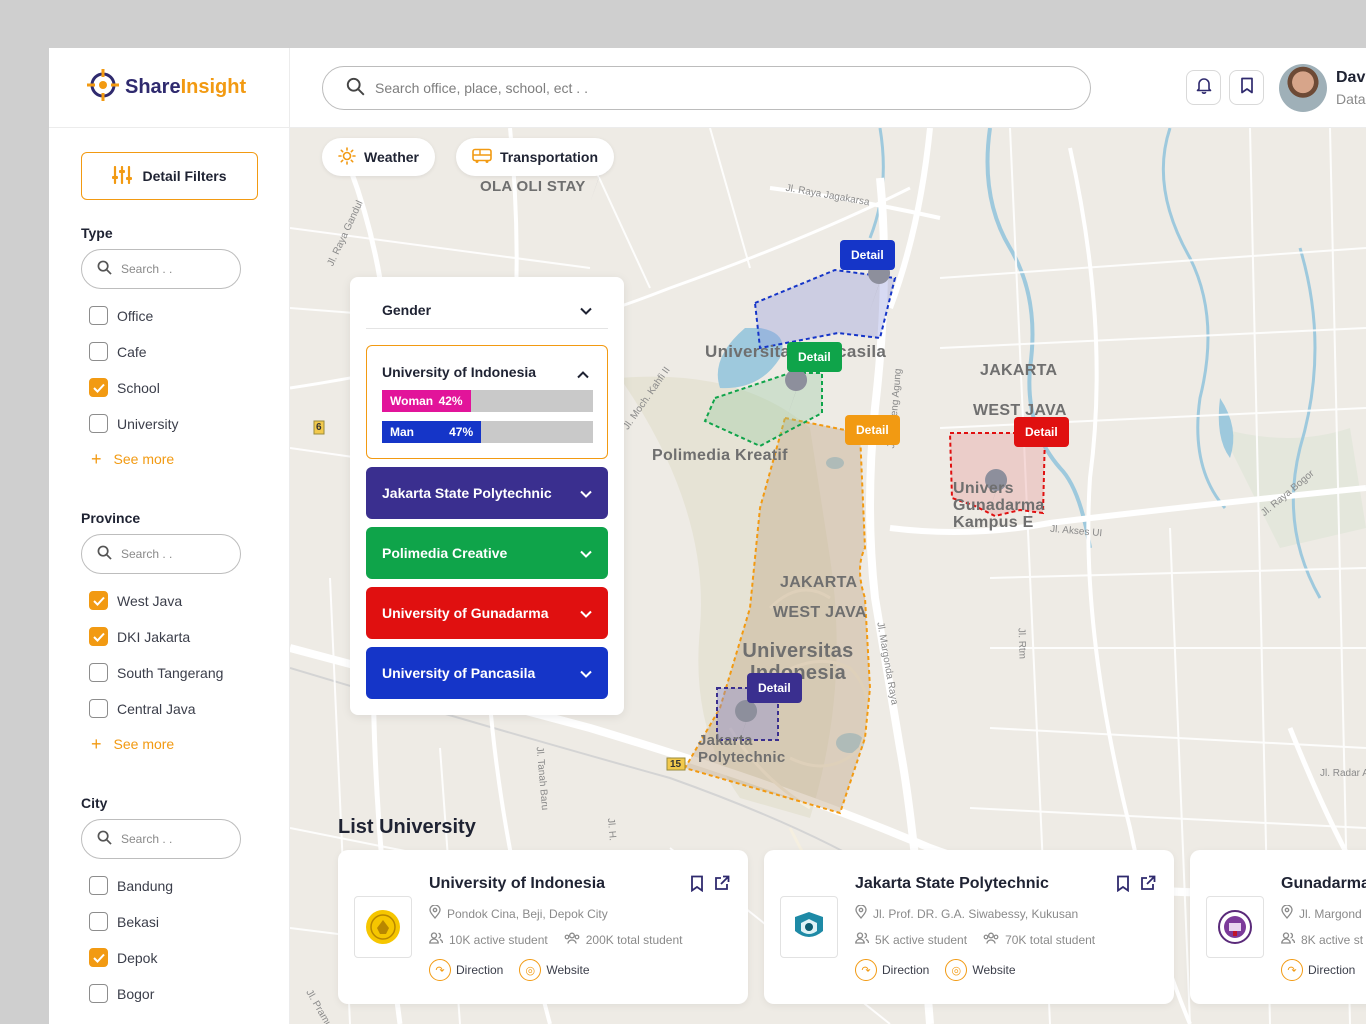 Image resolution: width=1366 pixels, height=1024 pixels. What do you see at coordinates (319, 427) in the screenshot?
I see `road-number-label: 6` at bounding box center [319, 427].